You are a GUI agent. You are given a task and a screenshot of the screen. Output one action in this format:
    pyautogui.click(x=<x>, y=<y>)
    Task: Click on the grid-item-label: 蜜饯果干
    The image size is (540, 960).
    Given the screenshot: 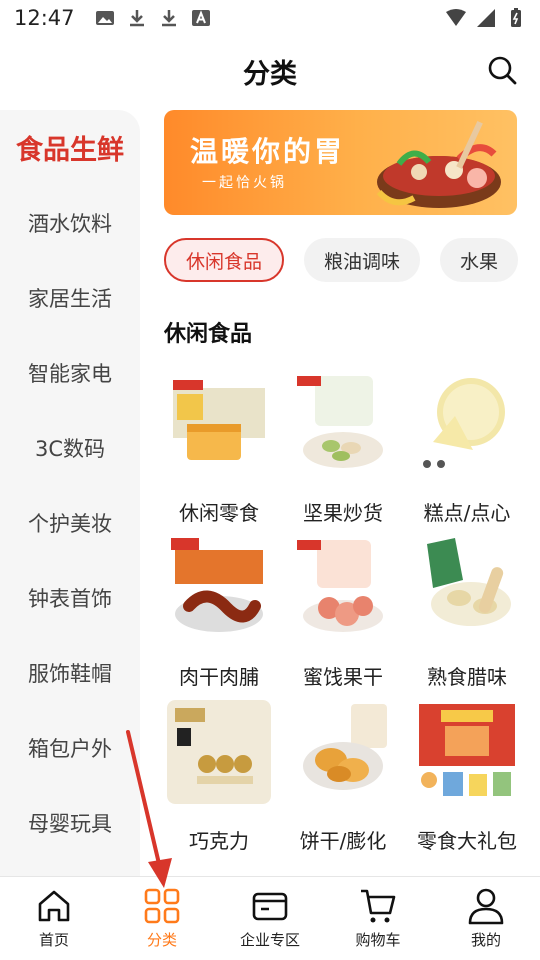 What is the action you would take?
    pyautogui.click(x=343, y=677)
    